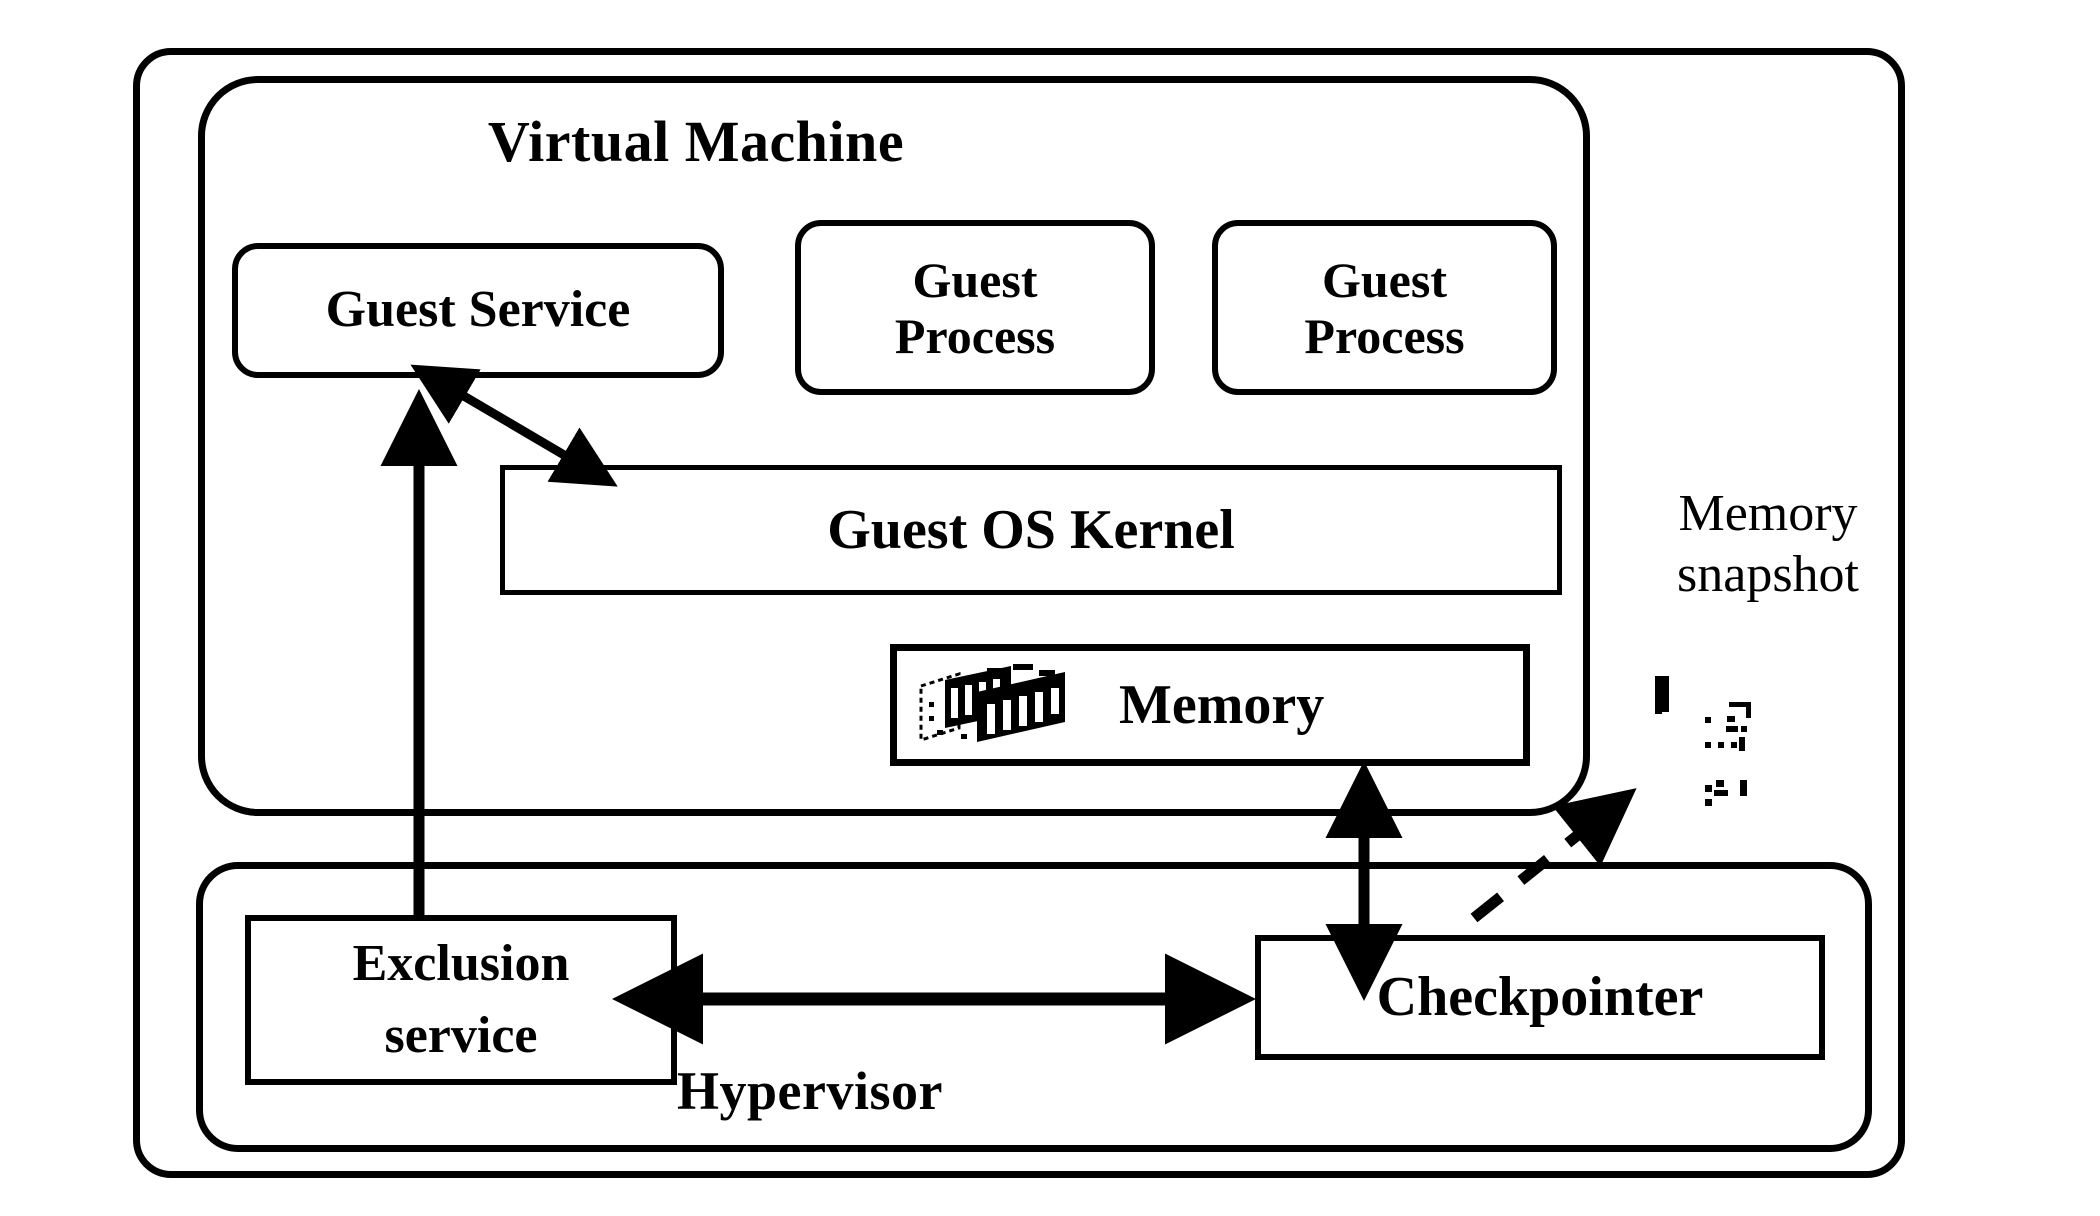 This screenshot has height=1216, width=2100. I want to click on guest-process-2-line1: Guest, so click(1384, 279).